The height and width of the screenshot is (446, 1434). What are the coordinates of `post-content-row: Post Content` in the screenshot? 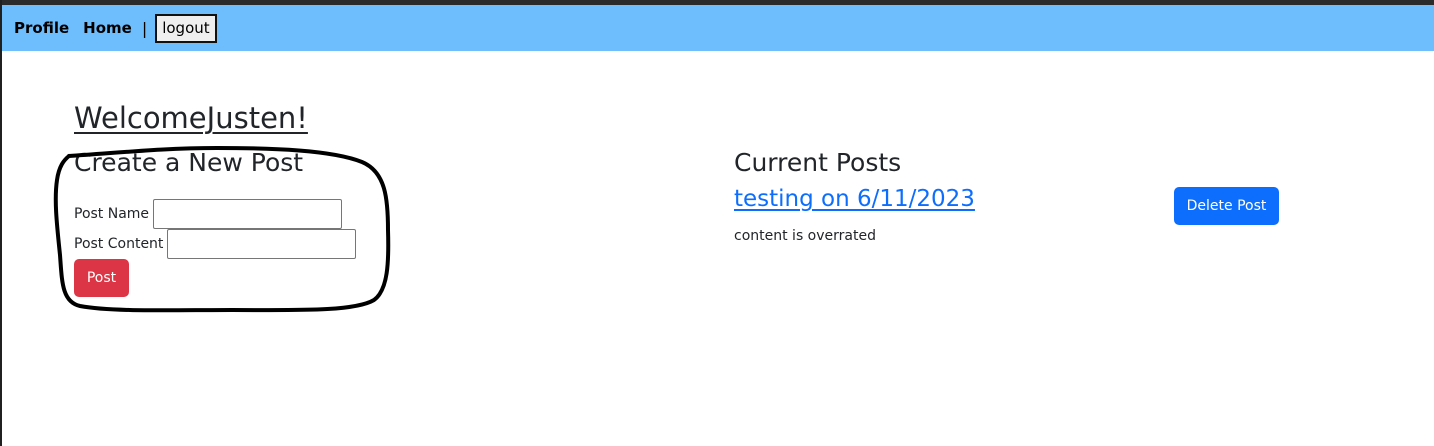 It's located at (215, 244).